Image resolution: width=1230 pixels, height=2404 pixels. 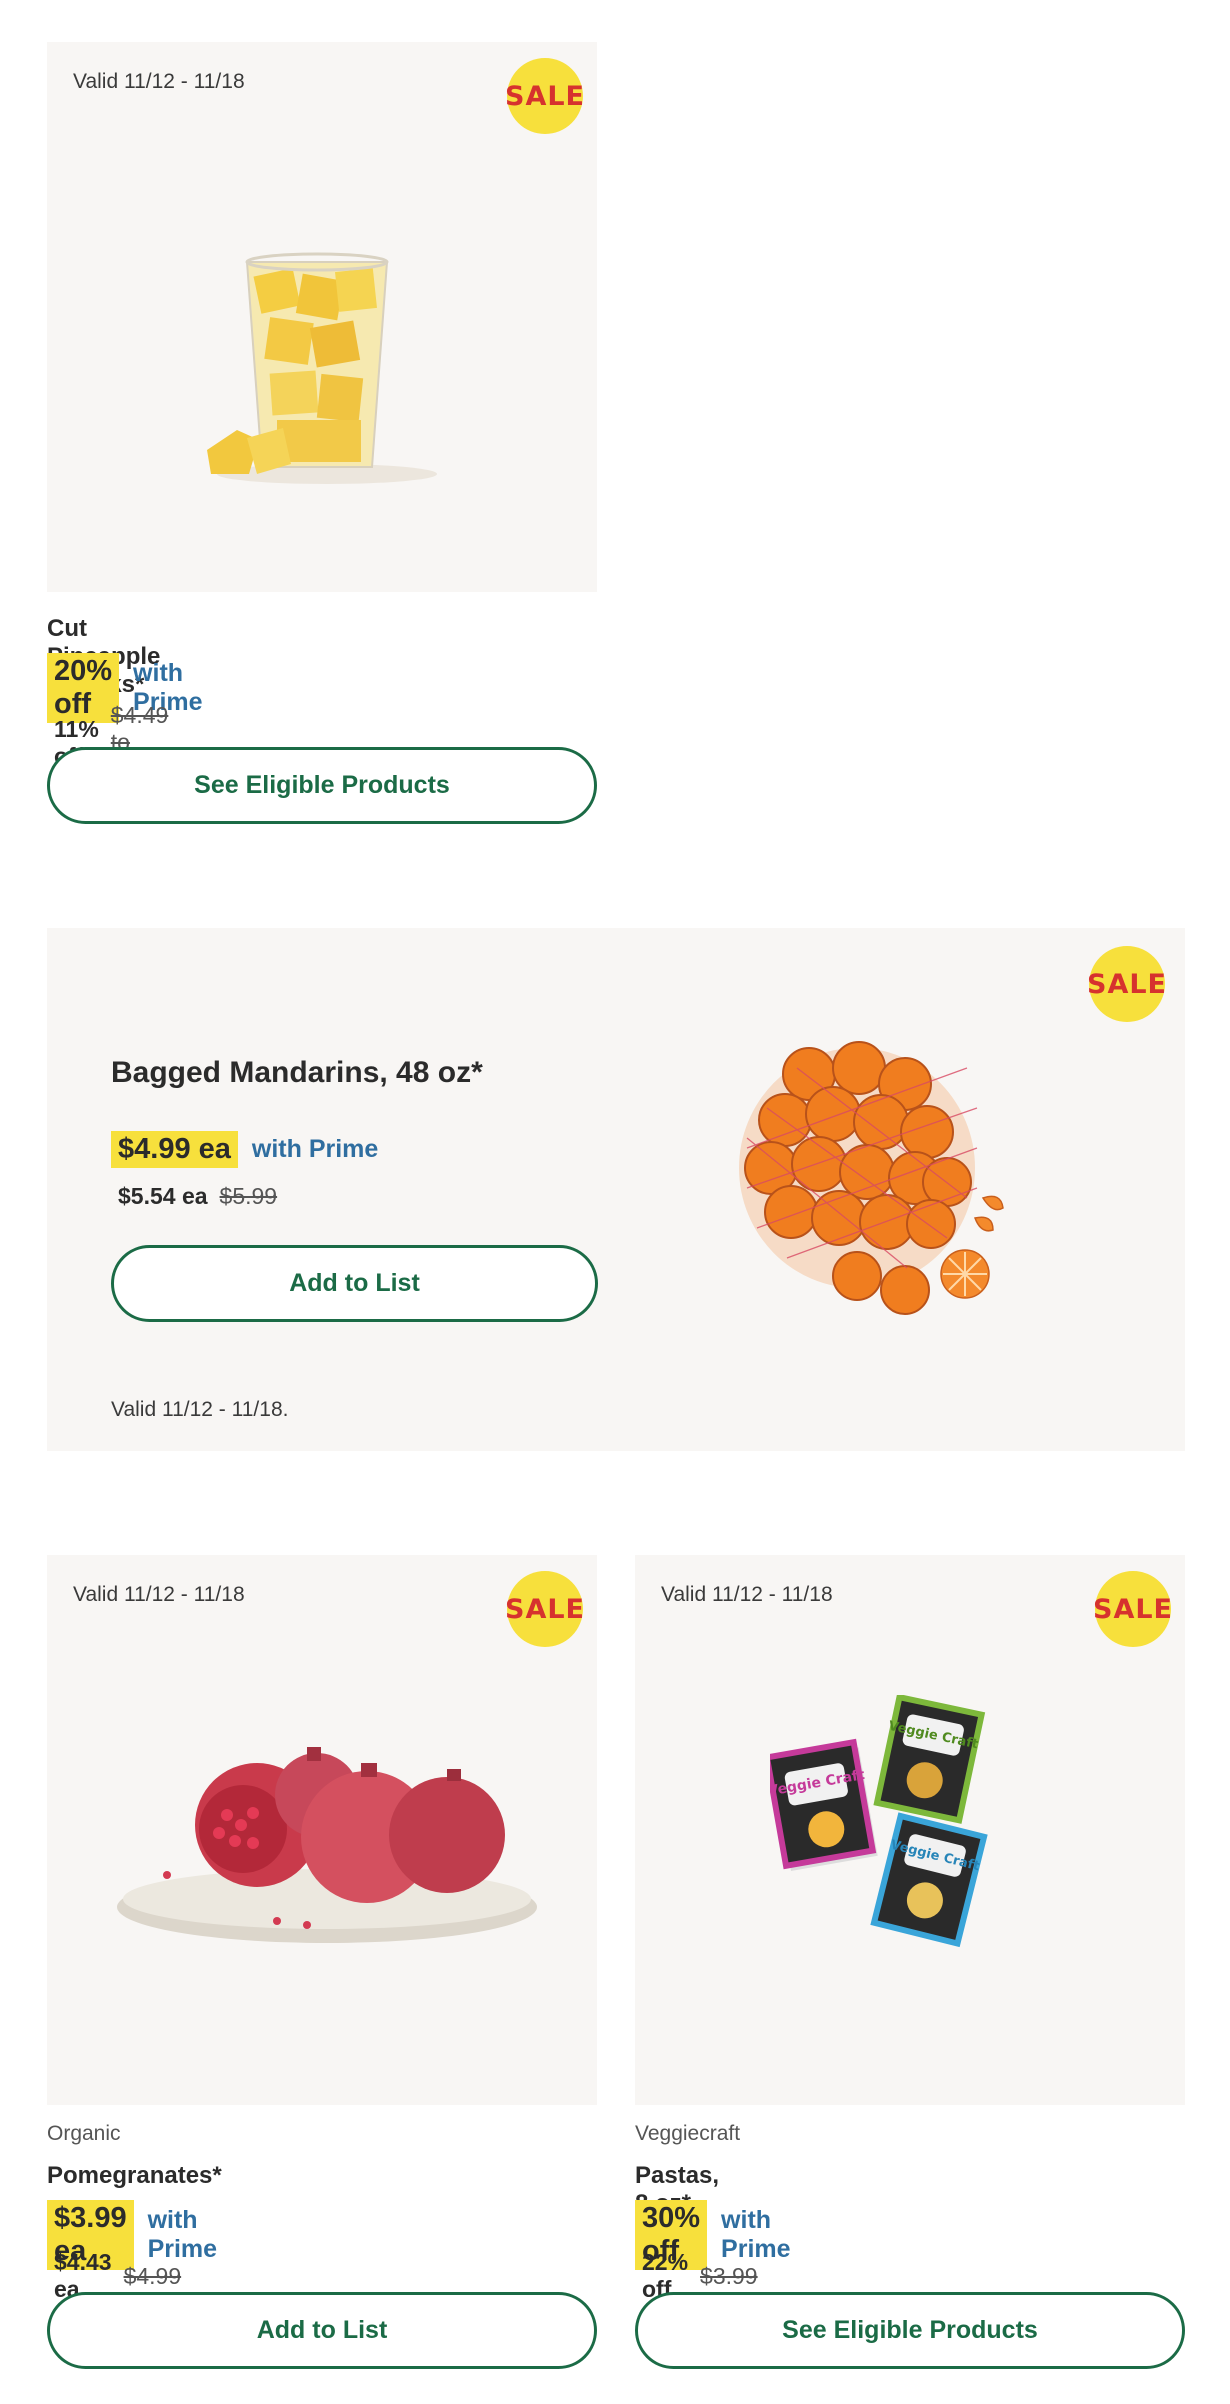 What do you see at coordinates (688, 2133) in the screenshot?
I see `product-brand: Veggiecraft` at bounding box center [688, 2133].